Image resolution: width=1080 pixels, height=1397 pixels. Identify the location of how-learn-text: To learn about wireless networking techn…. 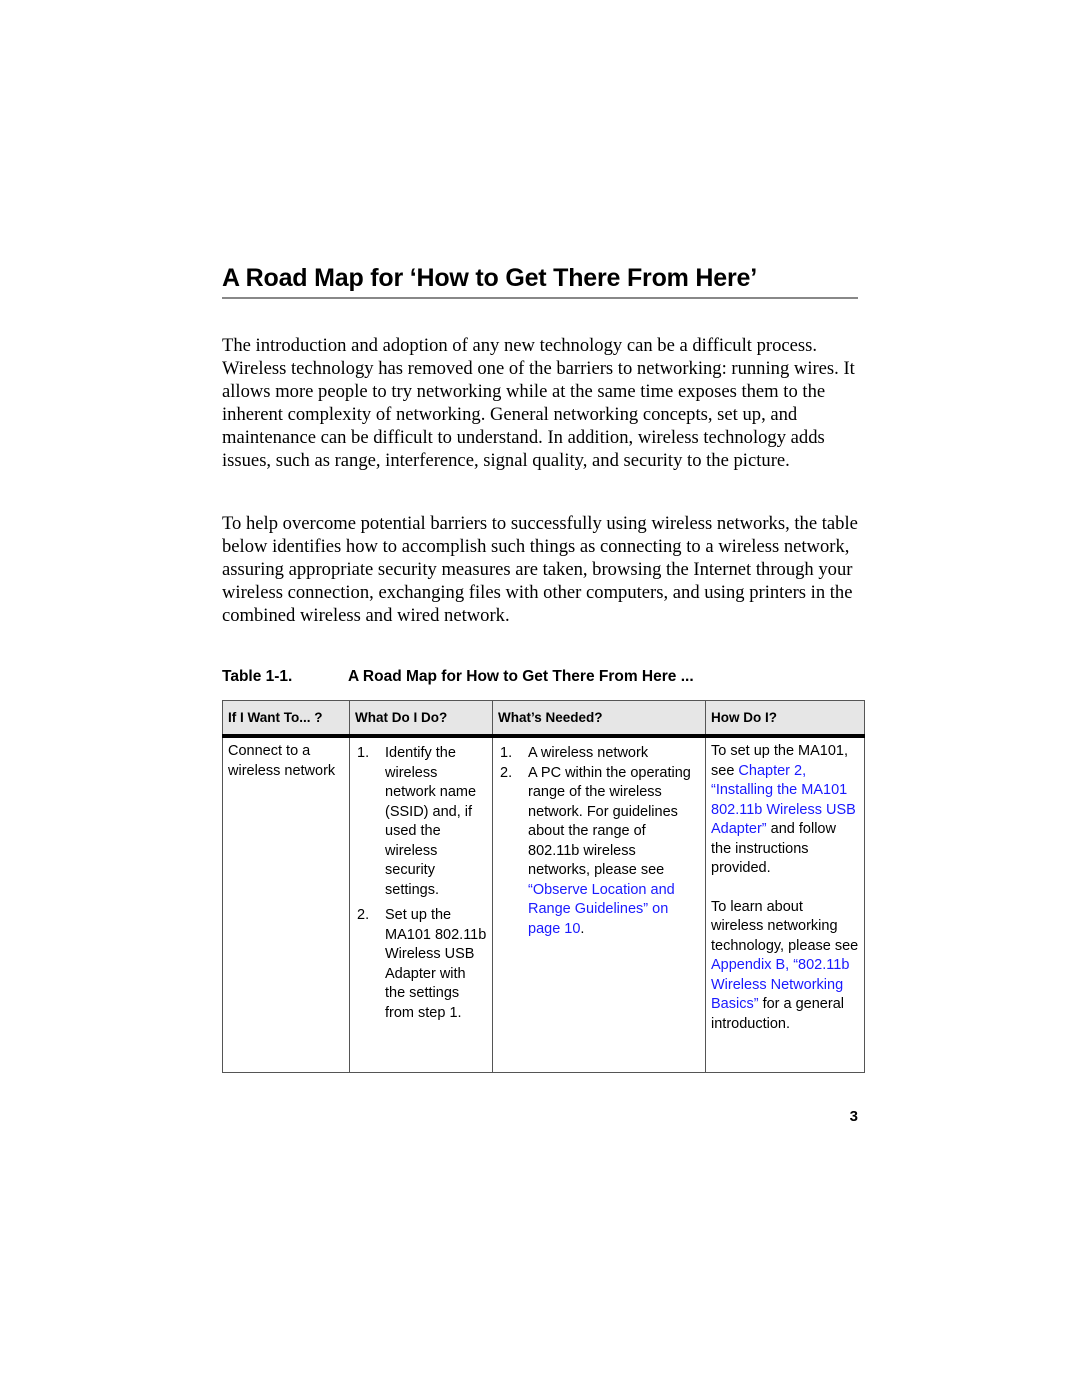
(785, 965).